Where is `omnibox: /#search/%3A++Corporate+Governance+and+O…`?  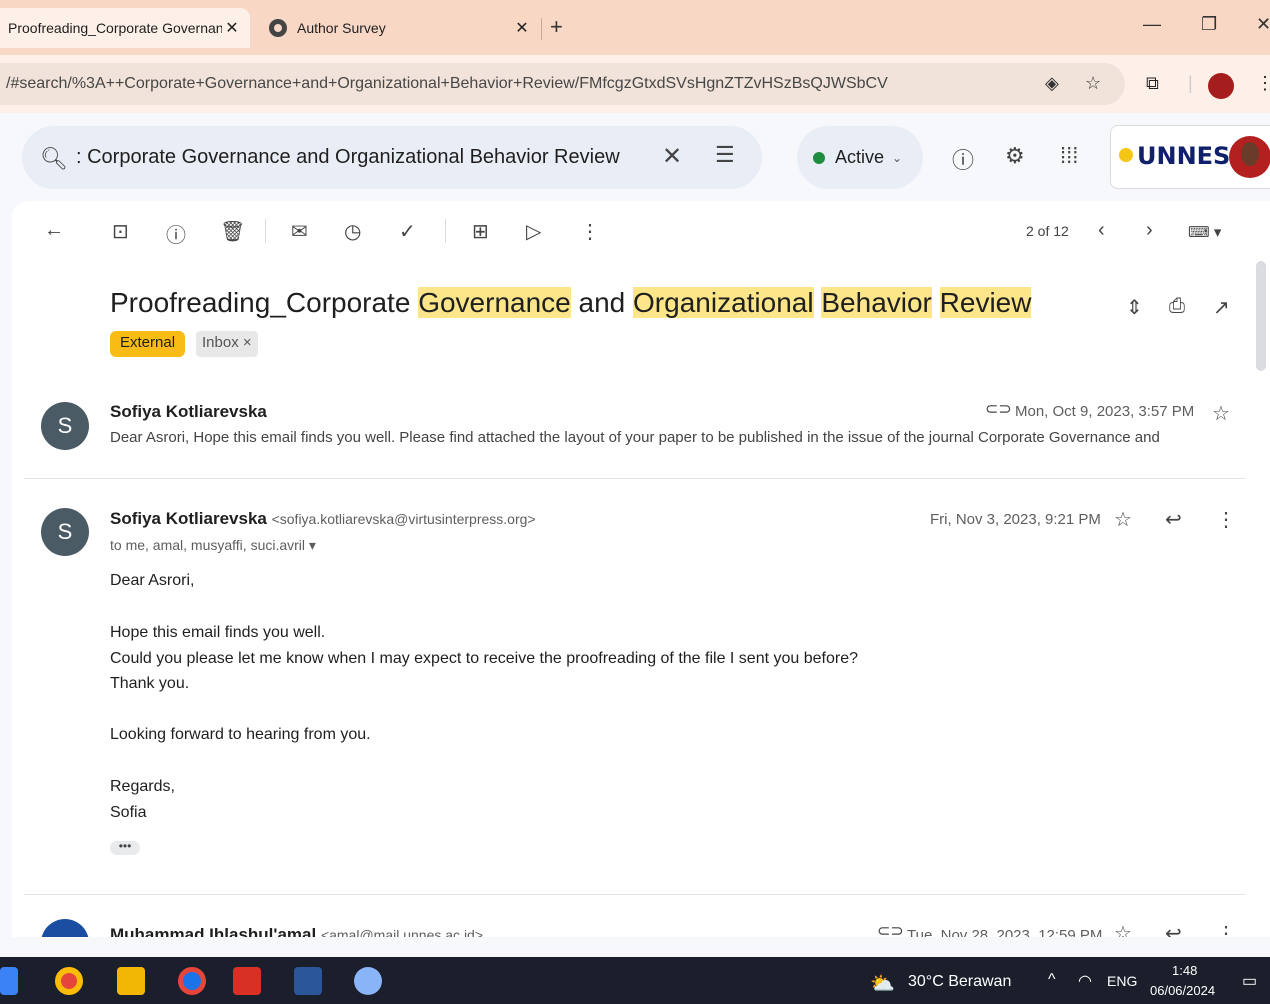 omnibox: /#search/%3A++Corporate+Governance+and+O… is located at coordinates (562, 84).